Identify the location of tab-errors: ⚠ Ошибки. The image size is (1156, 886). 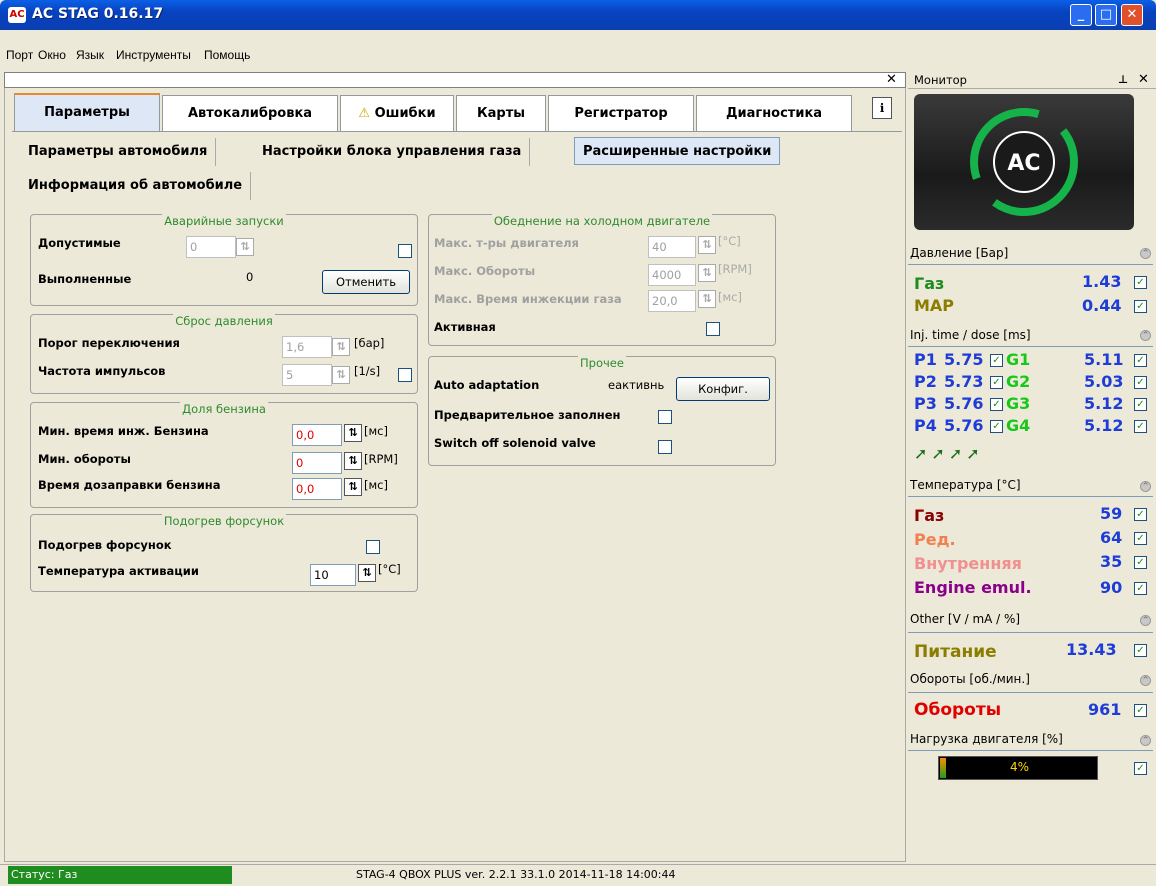
(397, 113).